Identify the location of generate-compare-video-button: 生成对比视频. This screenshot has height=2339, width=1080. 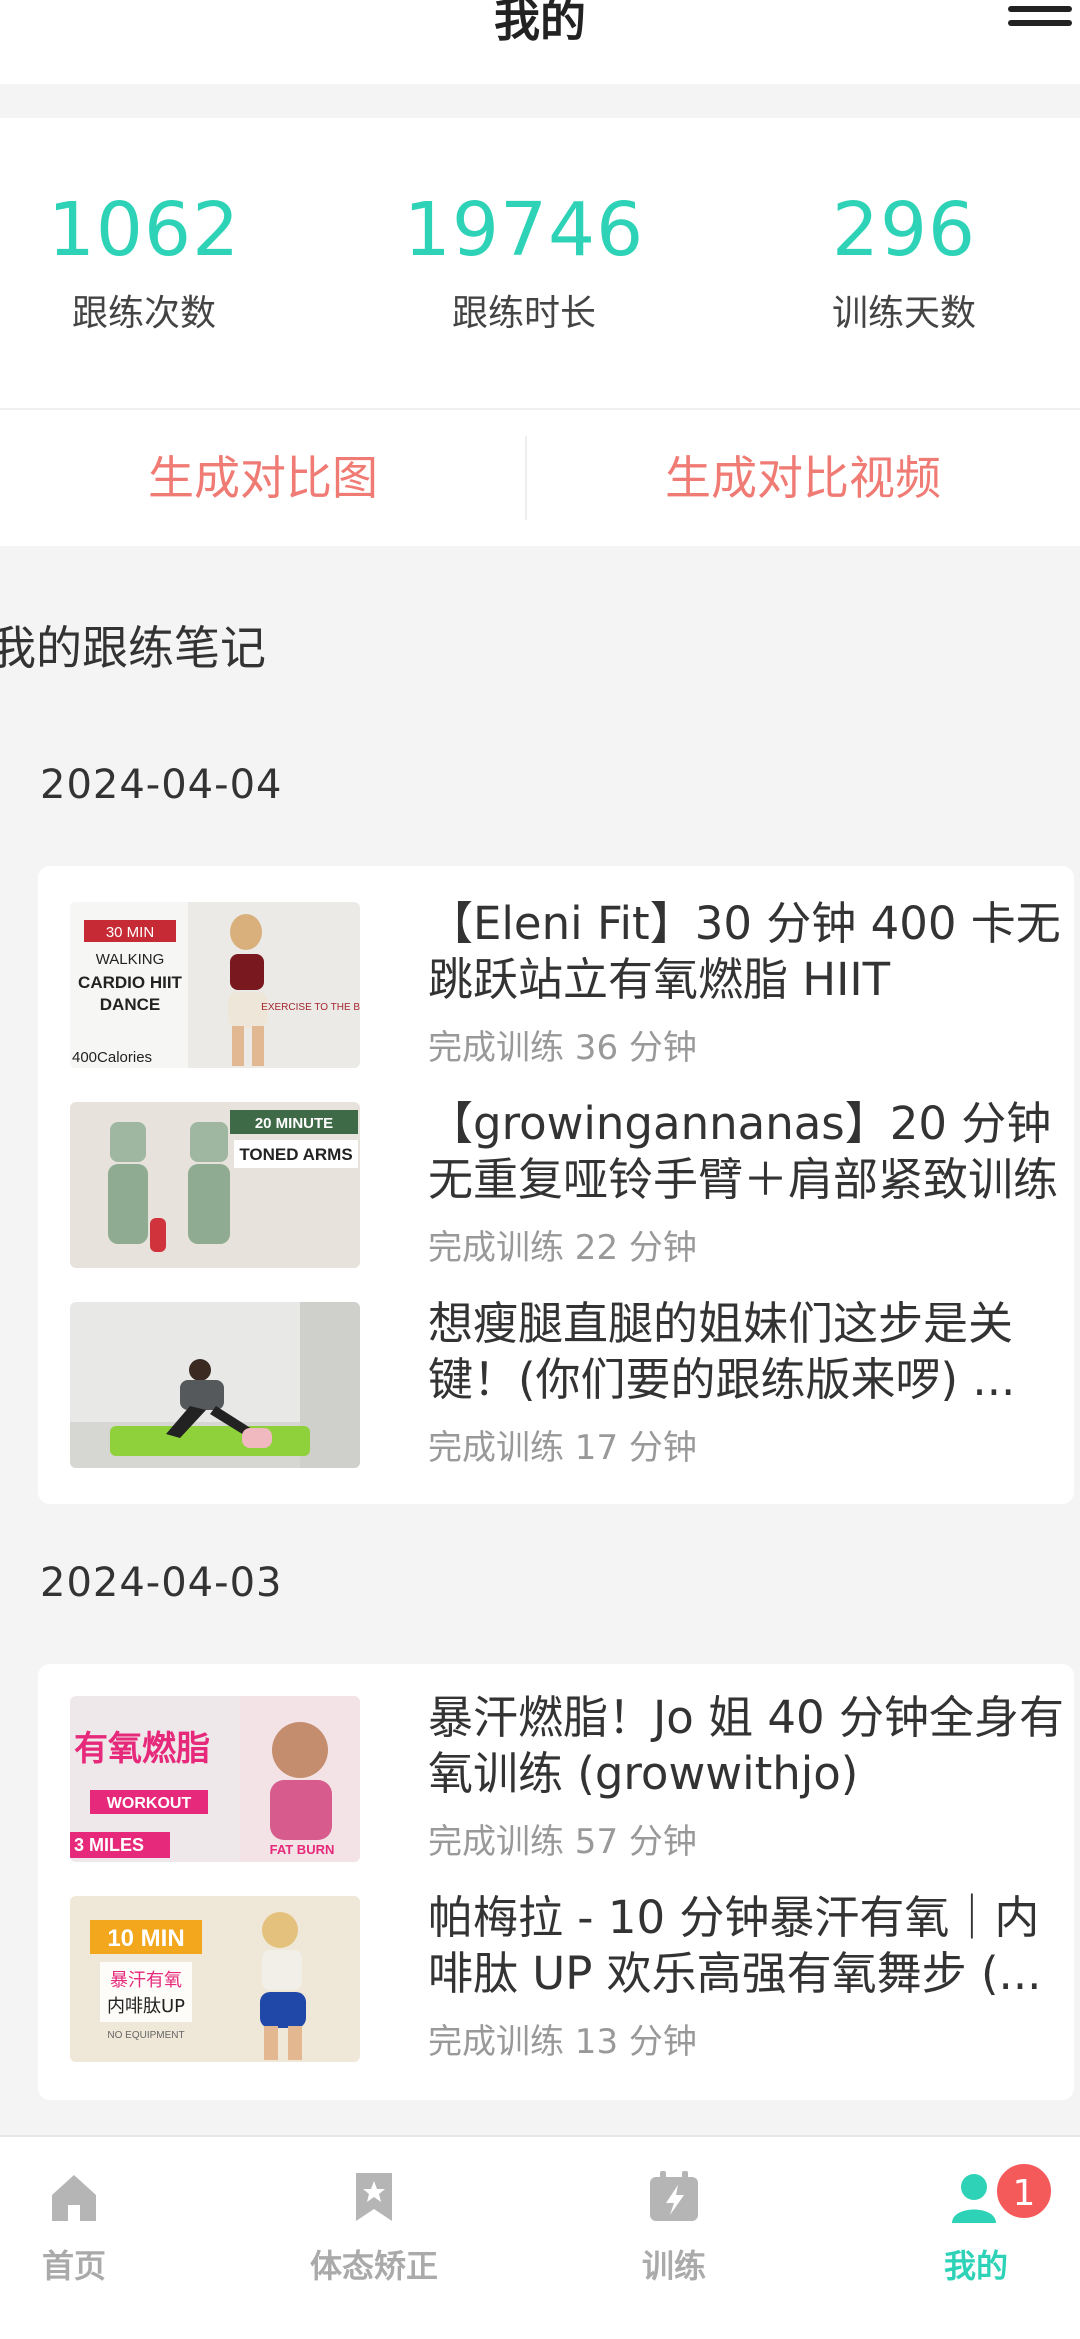
(803, 478).